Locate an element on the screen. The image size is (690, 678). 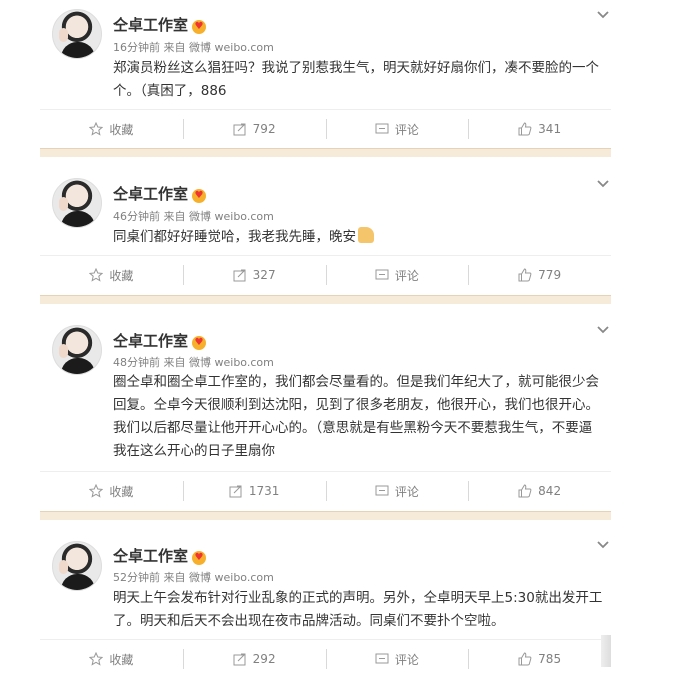
post-toolbar: 收藏 792 评论 341 is located at coordinates (325, 128).